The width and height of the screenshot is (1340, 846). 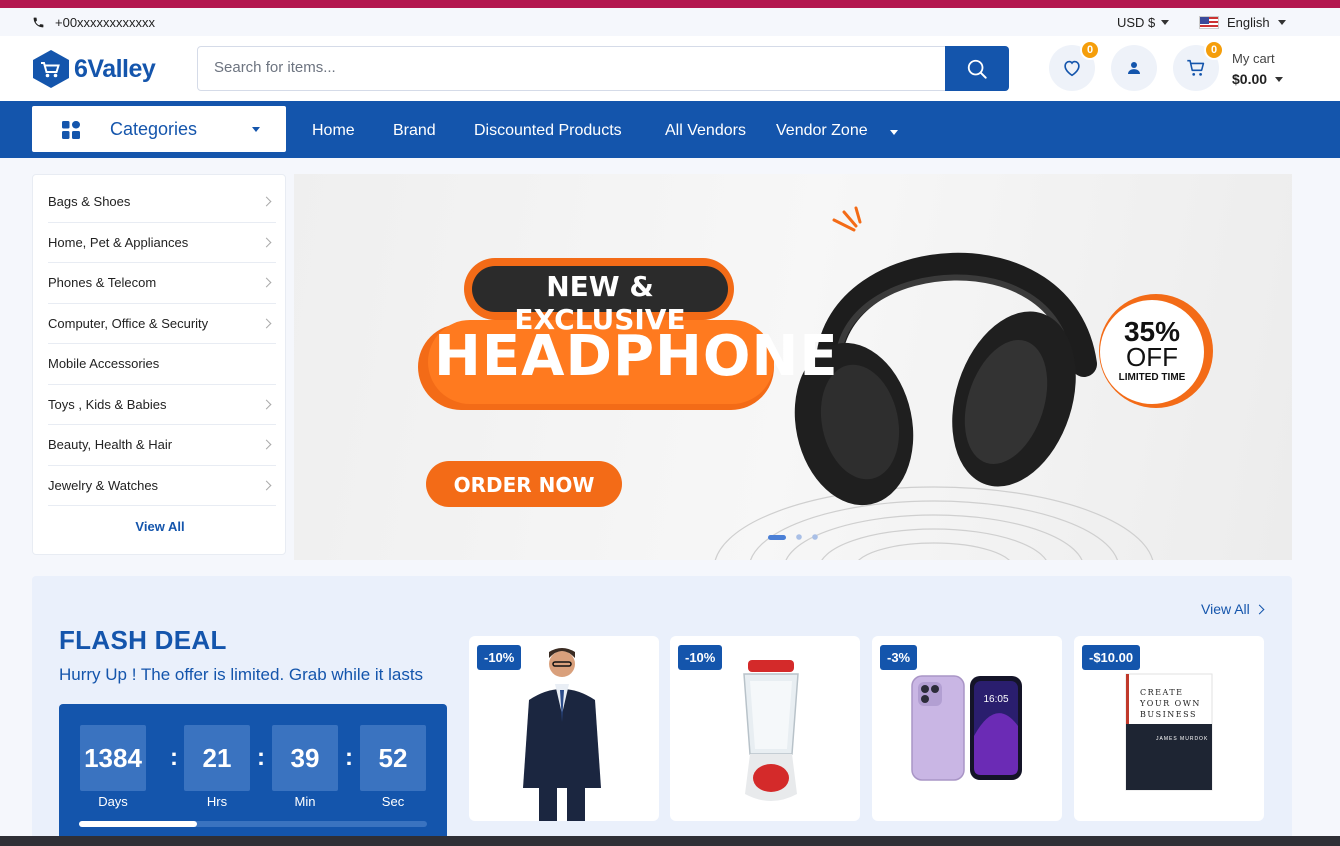 I want to click on sidebar-item-jewelry: Jewelry & Watches, so click(x=162, y=486).